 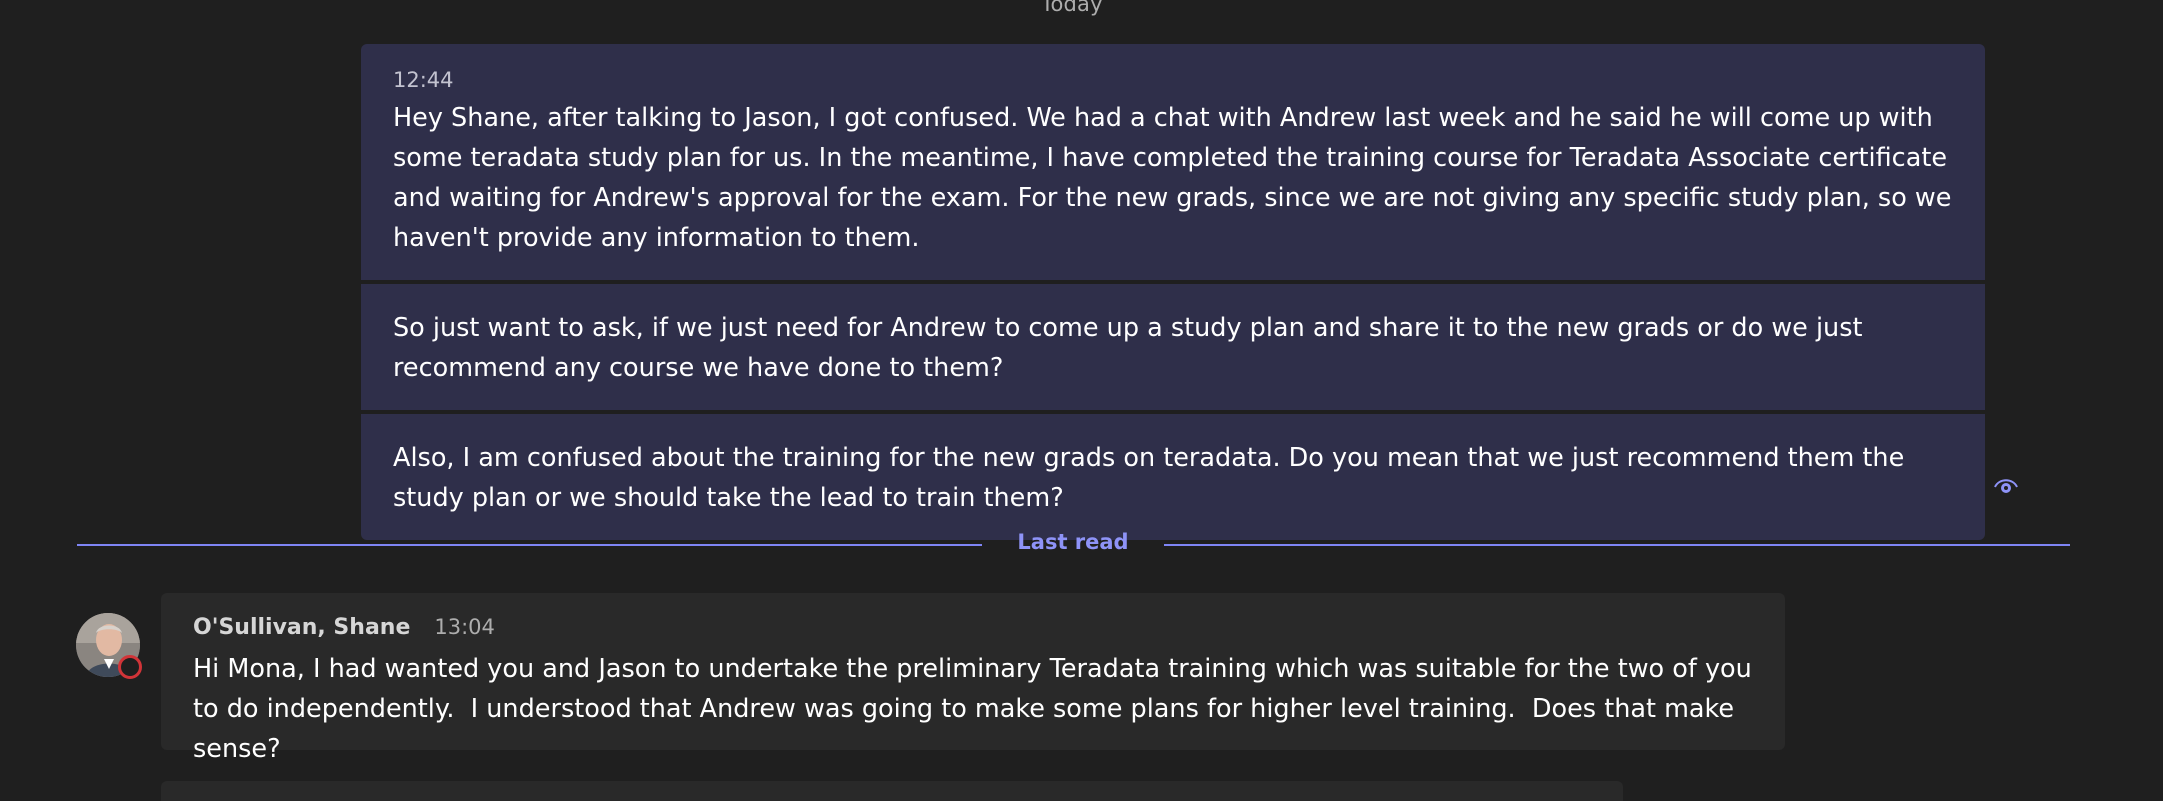 What do you see at coordinates (130, 667) in the screenshot?
I see `presence-status-icon` at bounding box center [130, 667].